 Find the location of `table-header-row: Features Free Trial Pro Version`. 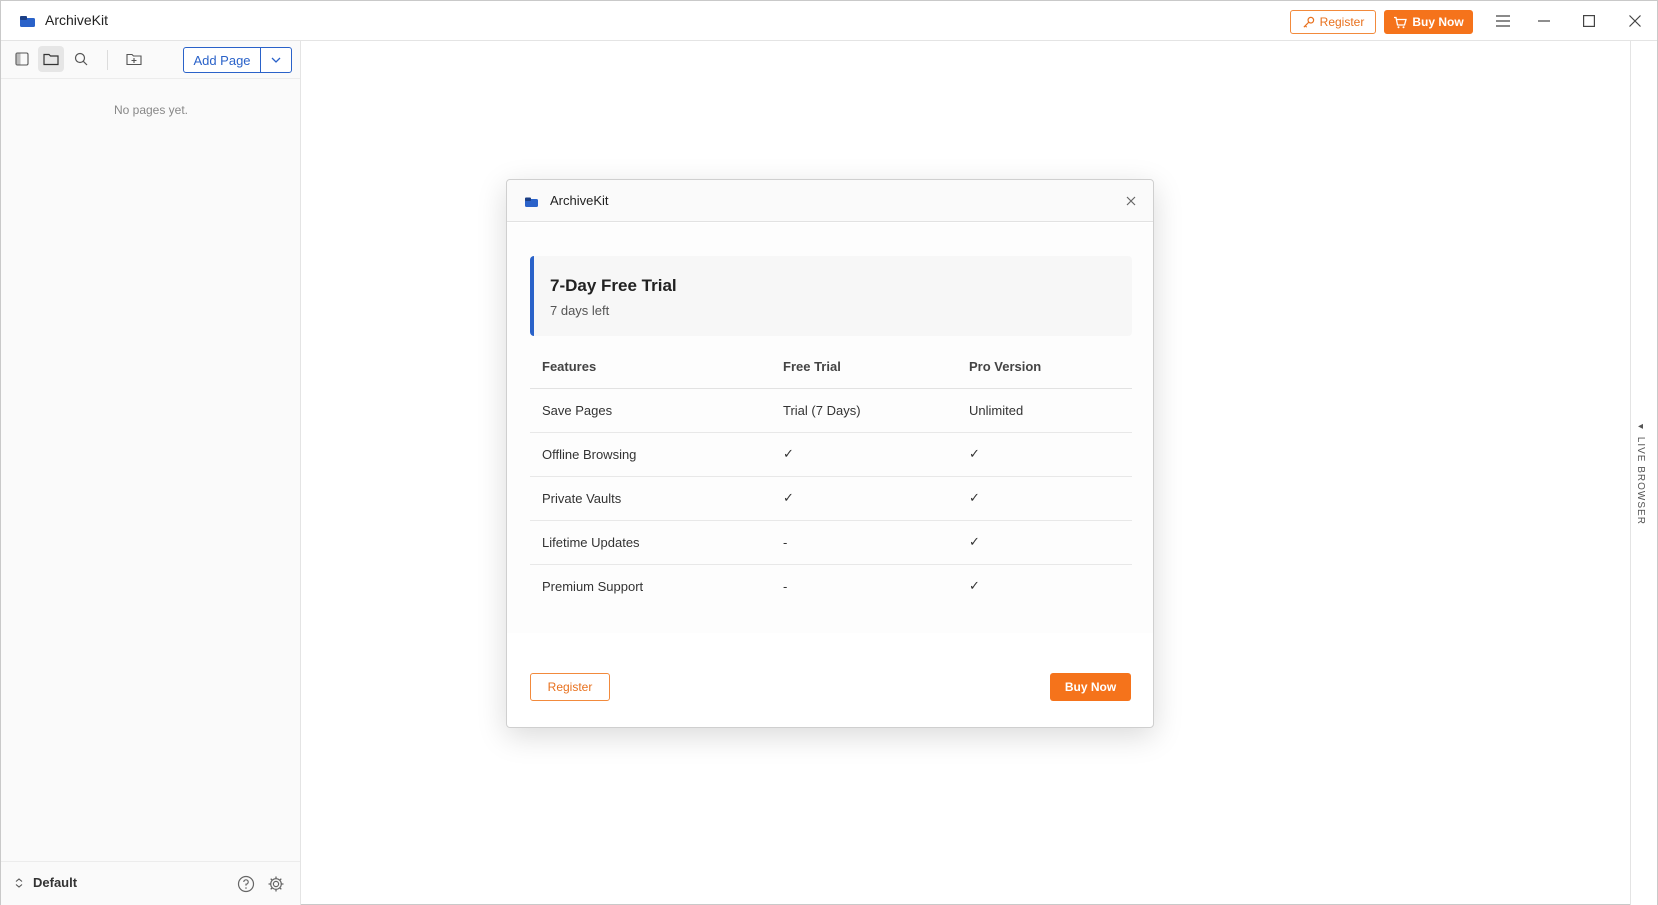

table-header-row: Features Free Trial Pro Version is located at coordinates (831, 367).